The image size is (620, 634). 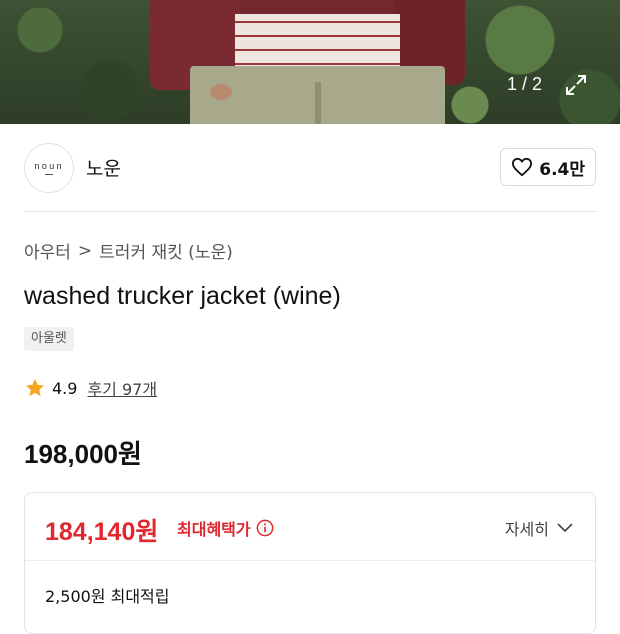 What do you see at coordinates (182, 296) in the screenshot?
I see `product-title: washed trucker jacket (wine)` at bounding box center [182, 296].